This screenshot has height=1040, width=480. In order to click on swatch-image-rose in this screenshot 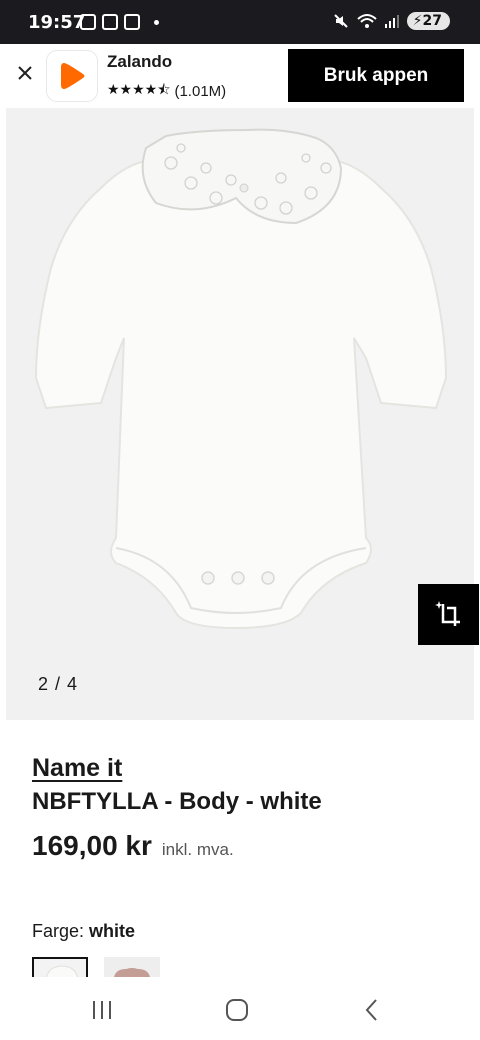, I will do `click(132, 972)`.